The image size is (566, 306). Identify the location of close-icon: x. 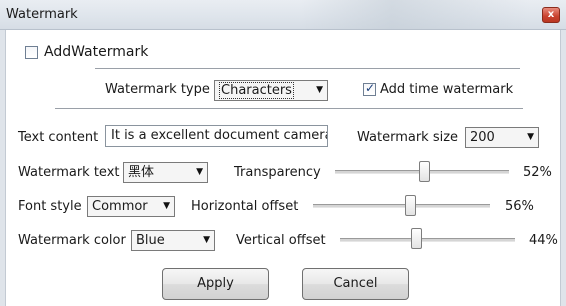
(551, 14).